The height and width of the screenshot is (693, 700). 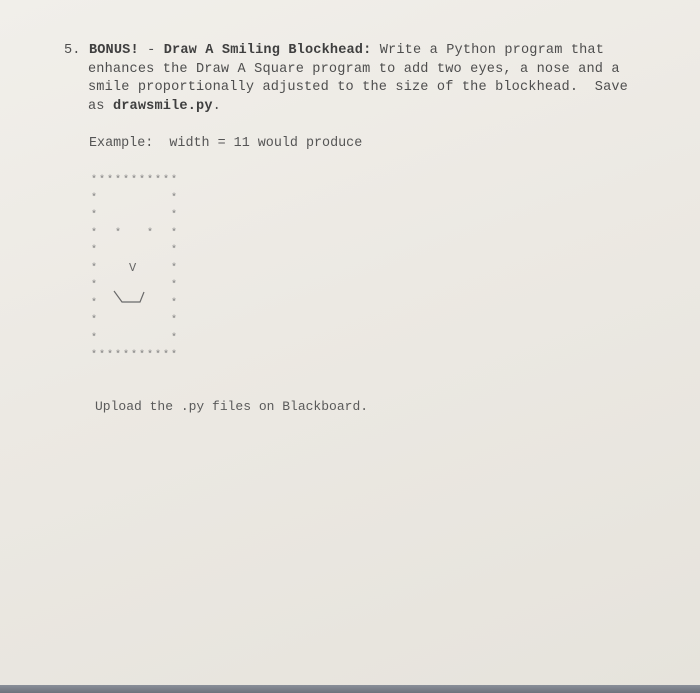 I want to click on interior-row: * * V, so click(x=134, y=269).